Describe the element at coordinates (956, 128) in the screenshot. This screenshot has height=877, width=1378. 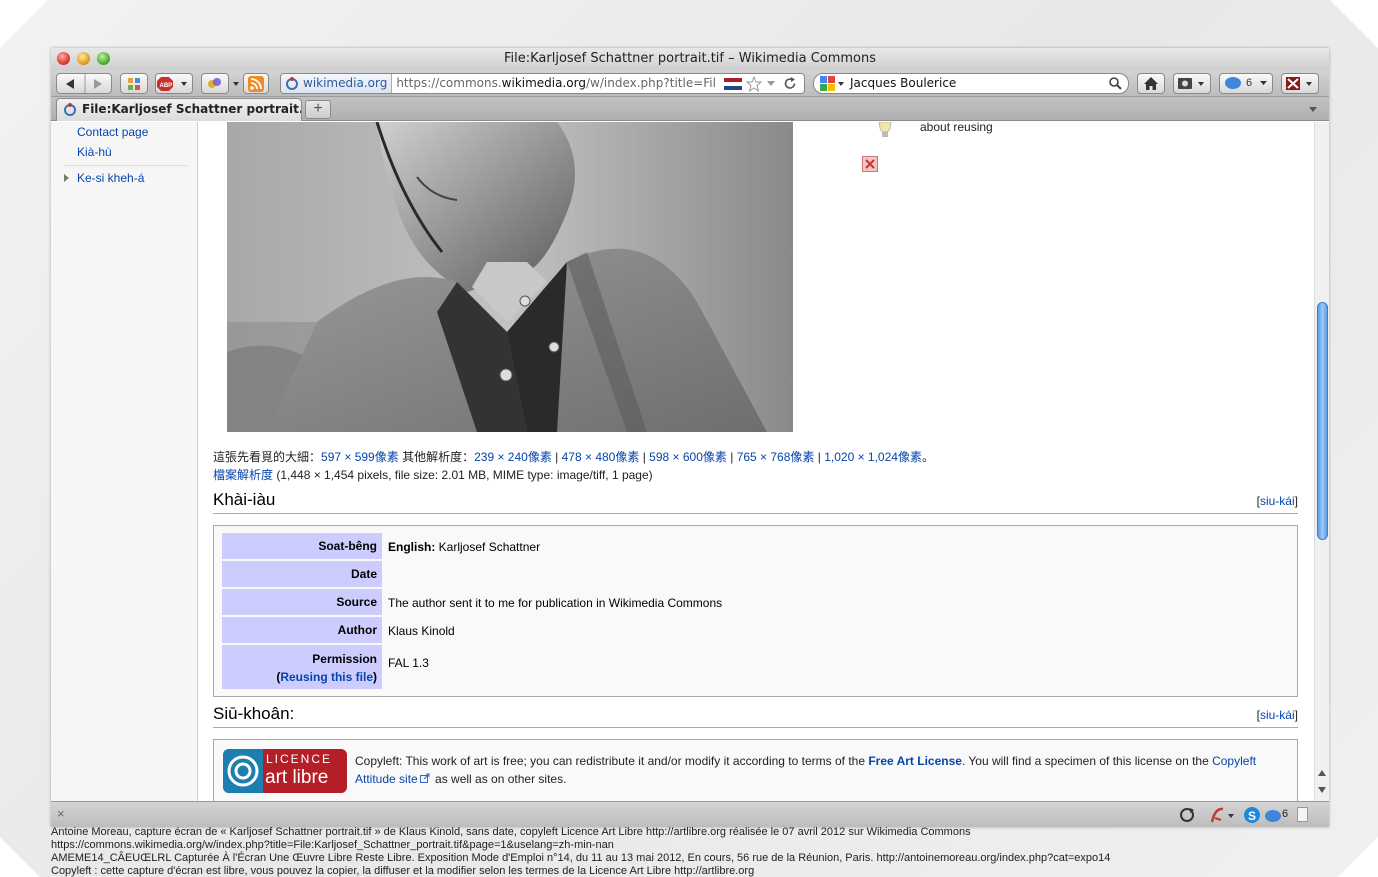
I see `reuse-info-text: about reusing` at that location.